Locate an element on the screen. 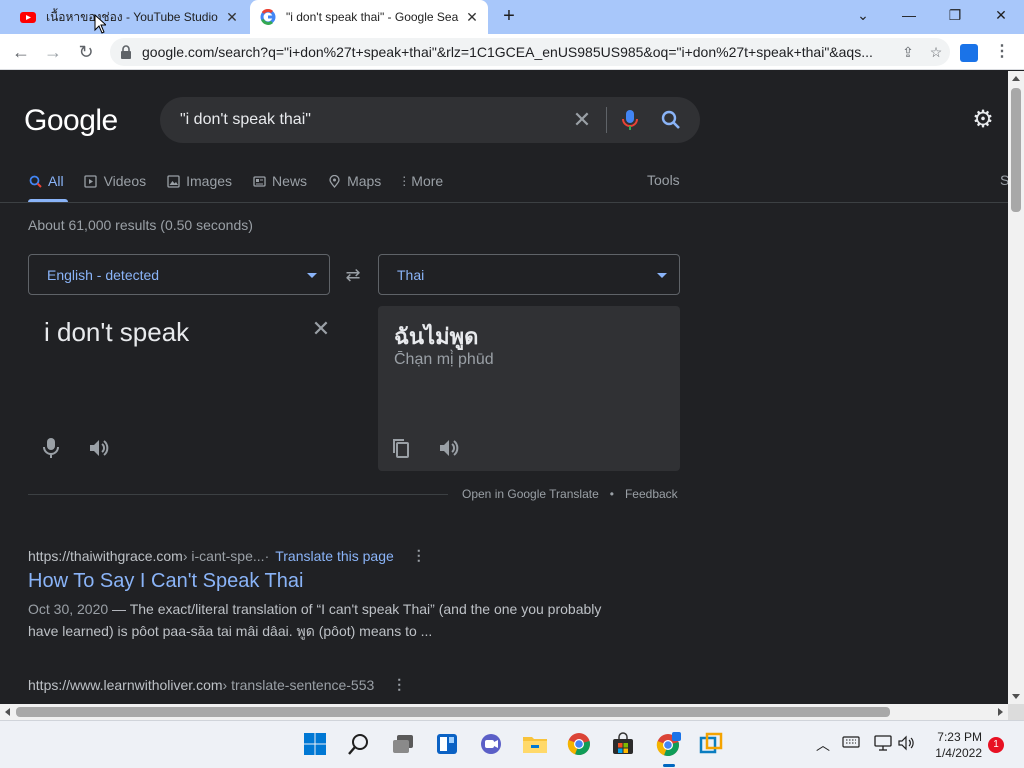 This screenshot has width=1024, height=768. vertical-scrollbar is located at coordinates (1016, 387).